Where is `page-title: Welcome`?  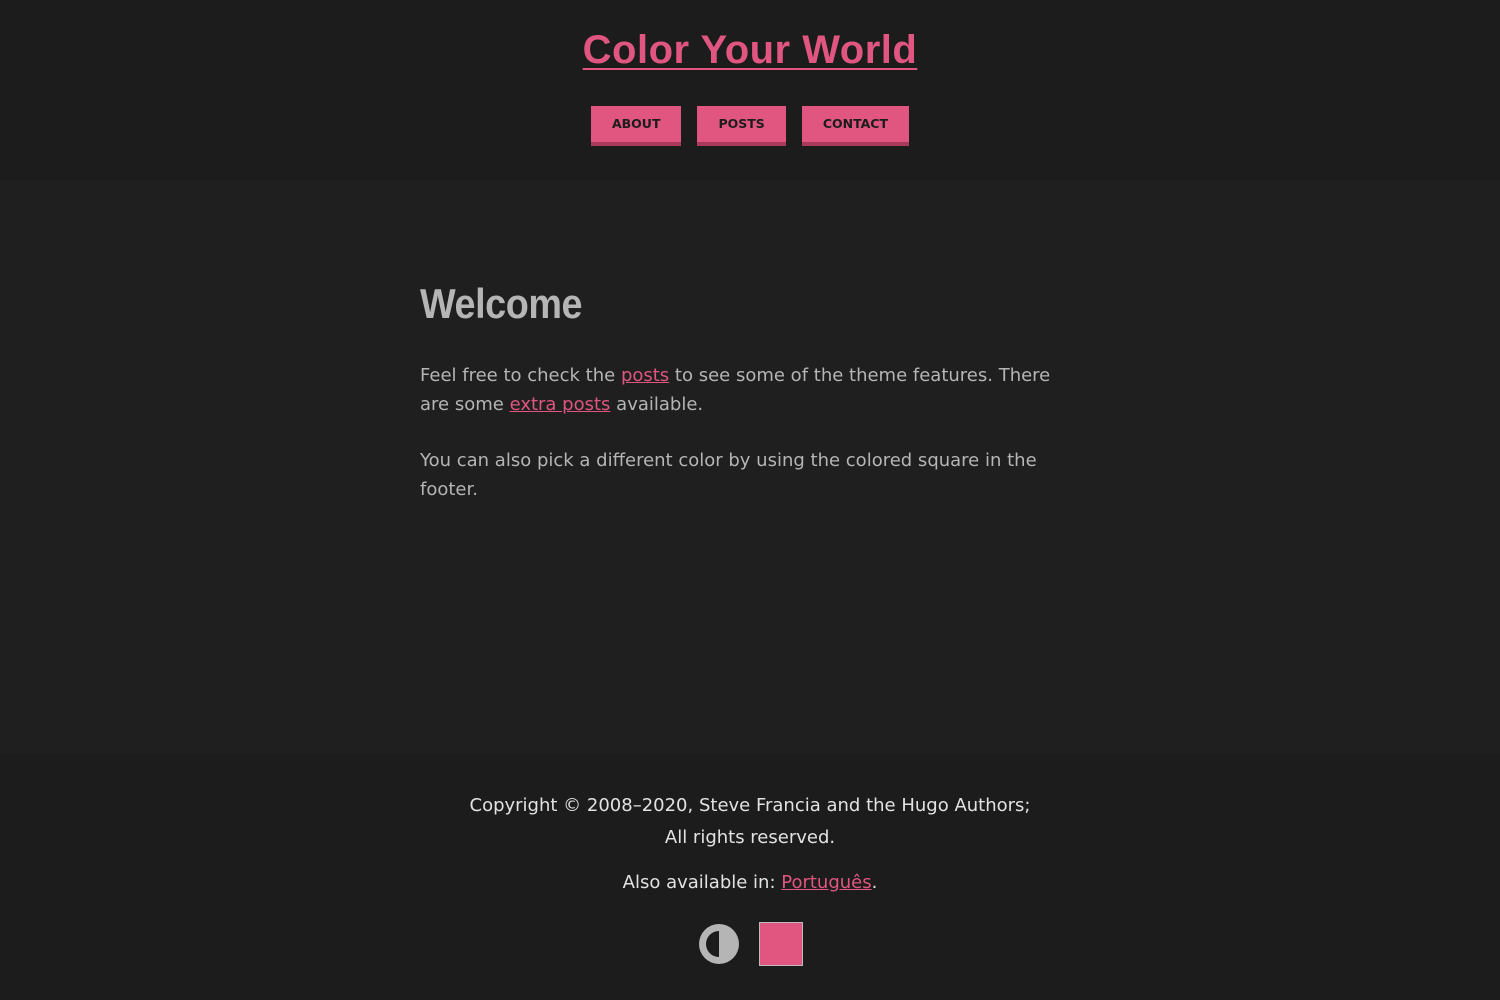
page-title: Welcome is located at coordinates (501, 303).